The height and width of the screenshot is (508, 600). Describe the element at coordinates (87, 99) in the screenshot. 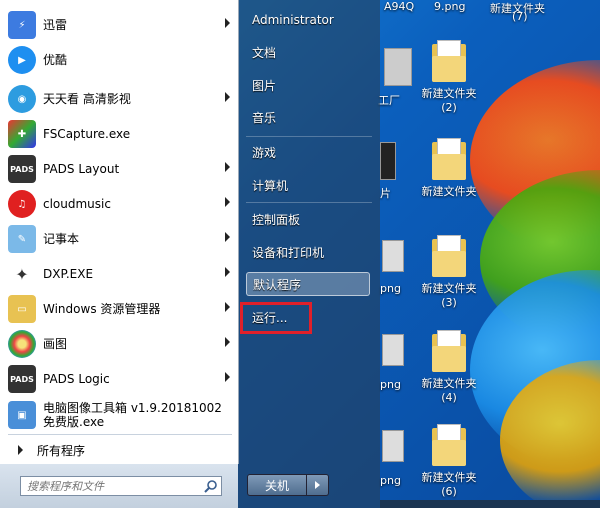

I see `program-label: 天天看 高清影视` at that location.